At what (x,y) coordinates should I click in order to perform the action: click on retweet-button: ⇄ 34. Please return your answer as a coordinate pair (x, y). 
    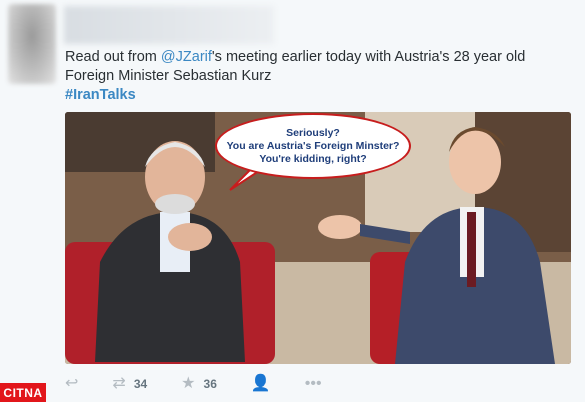
    Looking at the image, I should click on (129, 384).